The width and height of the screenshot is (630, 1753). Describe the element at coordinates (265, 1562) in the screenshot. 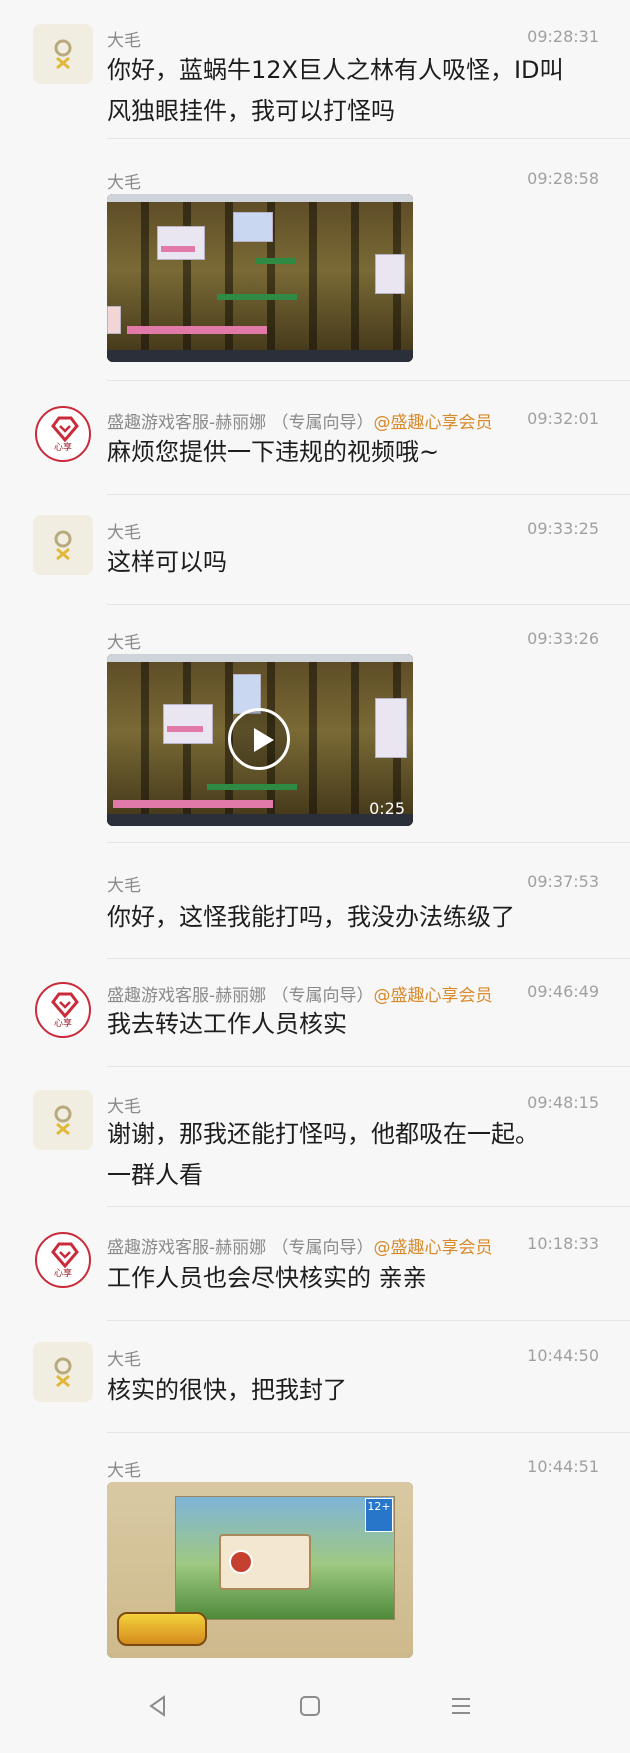

I see `ban-dialog` at that location.